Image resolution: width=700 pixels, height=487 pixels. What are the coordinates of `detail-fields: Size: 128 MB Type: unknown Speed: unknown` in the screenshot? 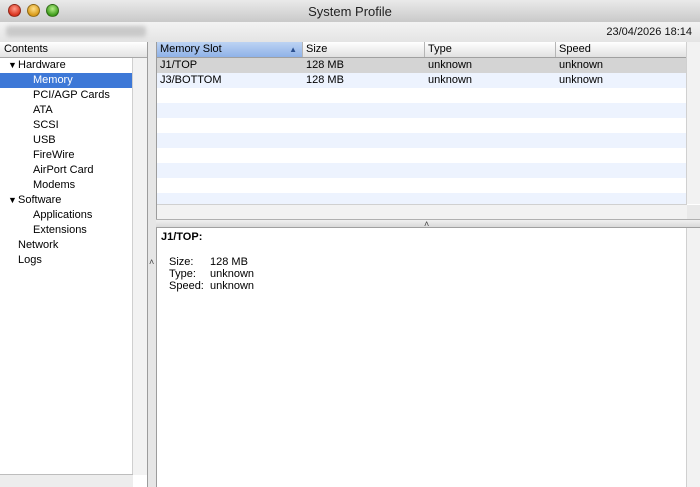 It's located at (211, 274).